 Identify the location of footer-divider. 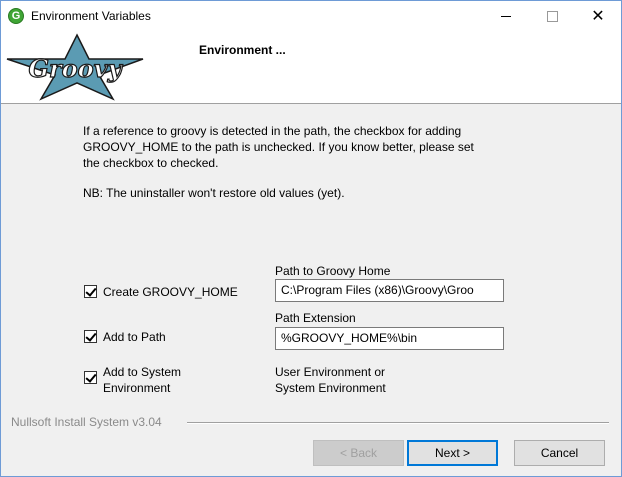
(398, 423).